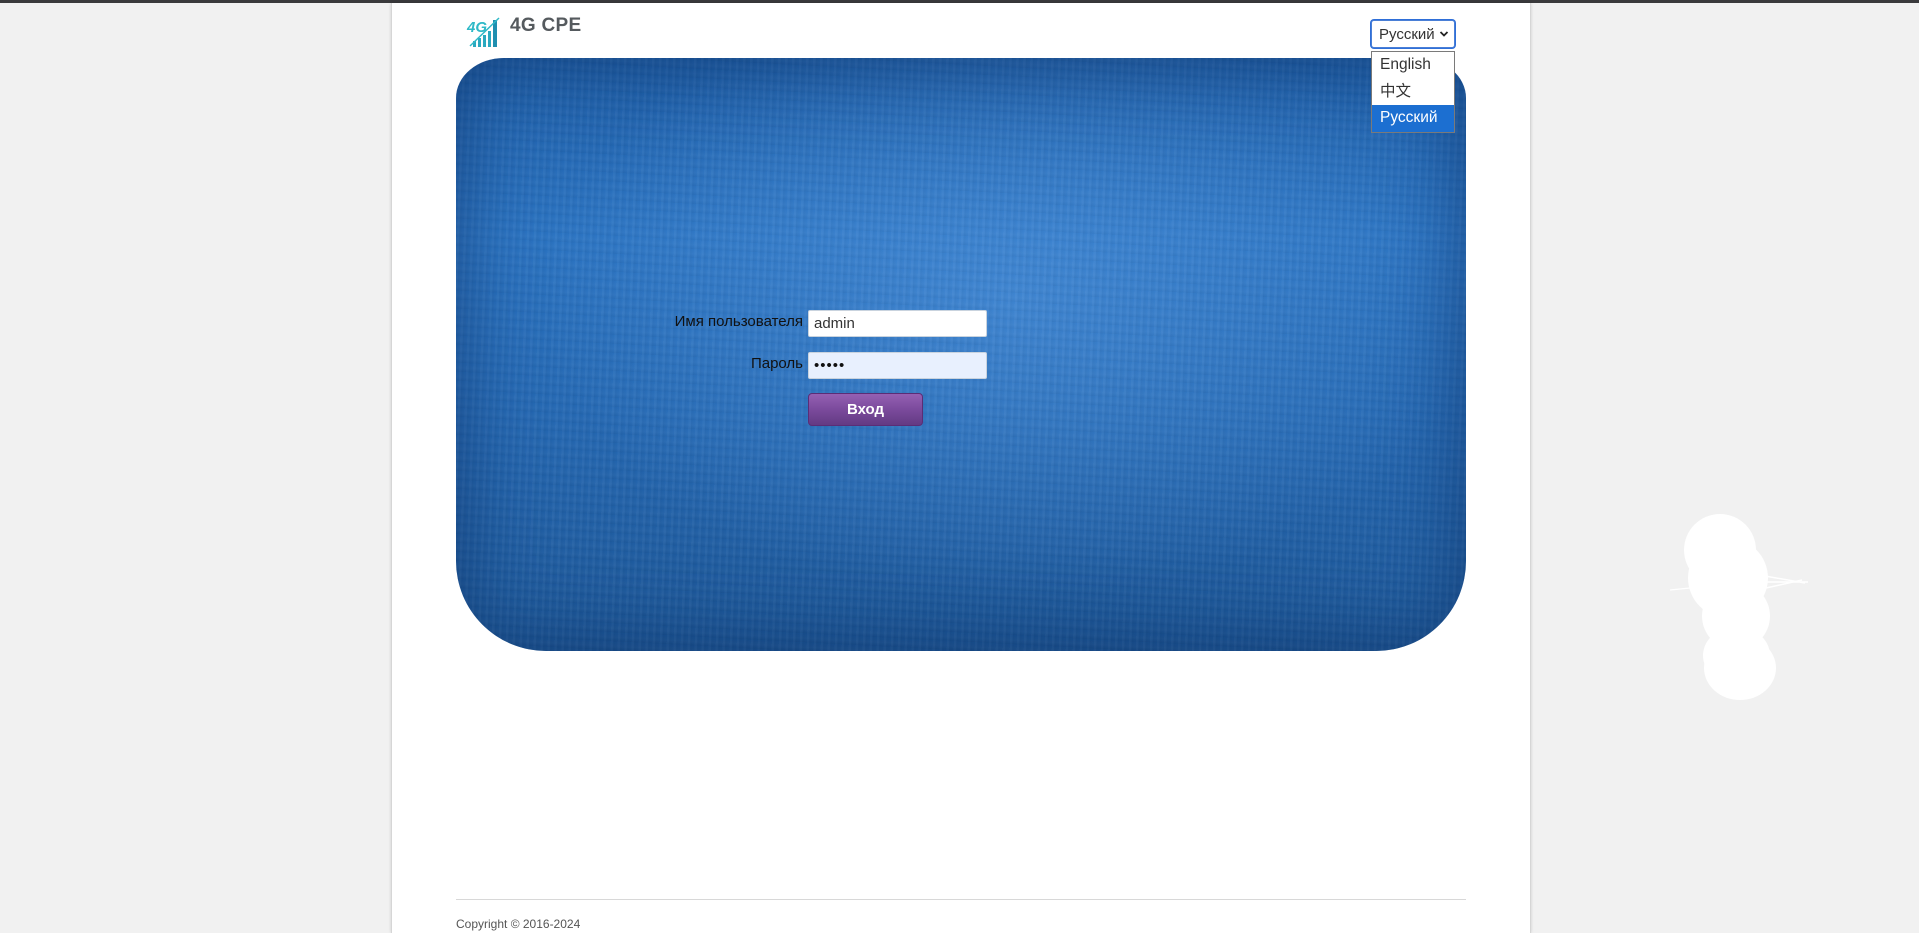 Image resolution: width=1919 pixels, height=933 pixels. Describe the element at coordinates (897, 323) in the screenshot. I see `username-input: admin` at that location.